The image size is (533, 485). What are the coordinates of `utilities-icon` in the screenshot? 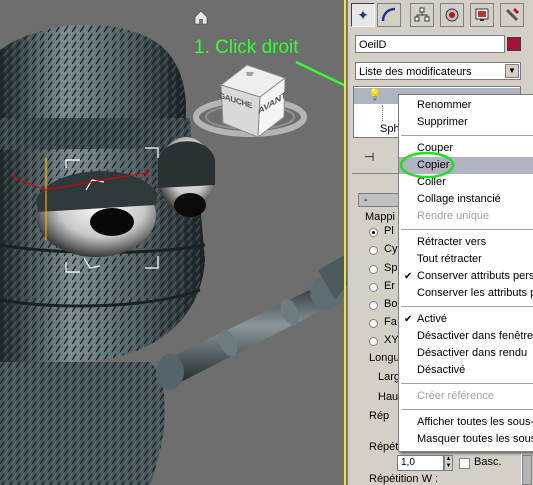 It's located at (512, 14).